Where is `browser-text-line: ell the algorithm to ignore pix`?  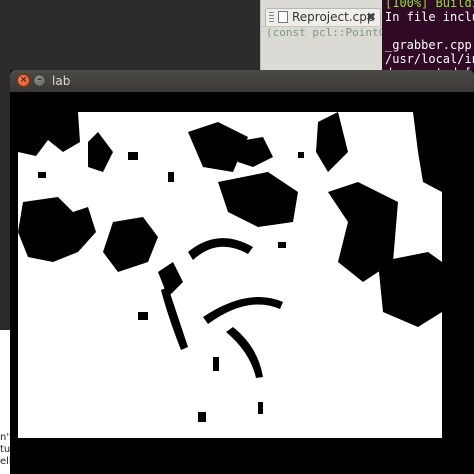
browser-text-line: ell the algorithm to ignore pix is located at coordinates (5, 461).